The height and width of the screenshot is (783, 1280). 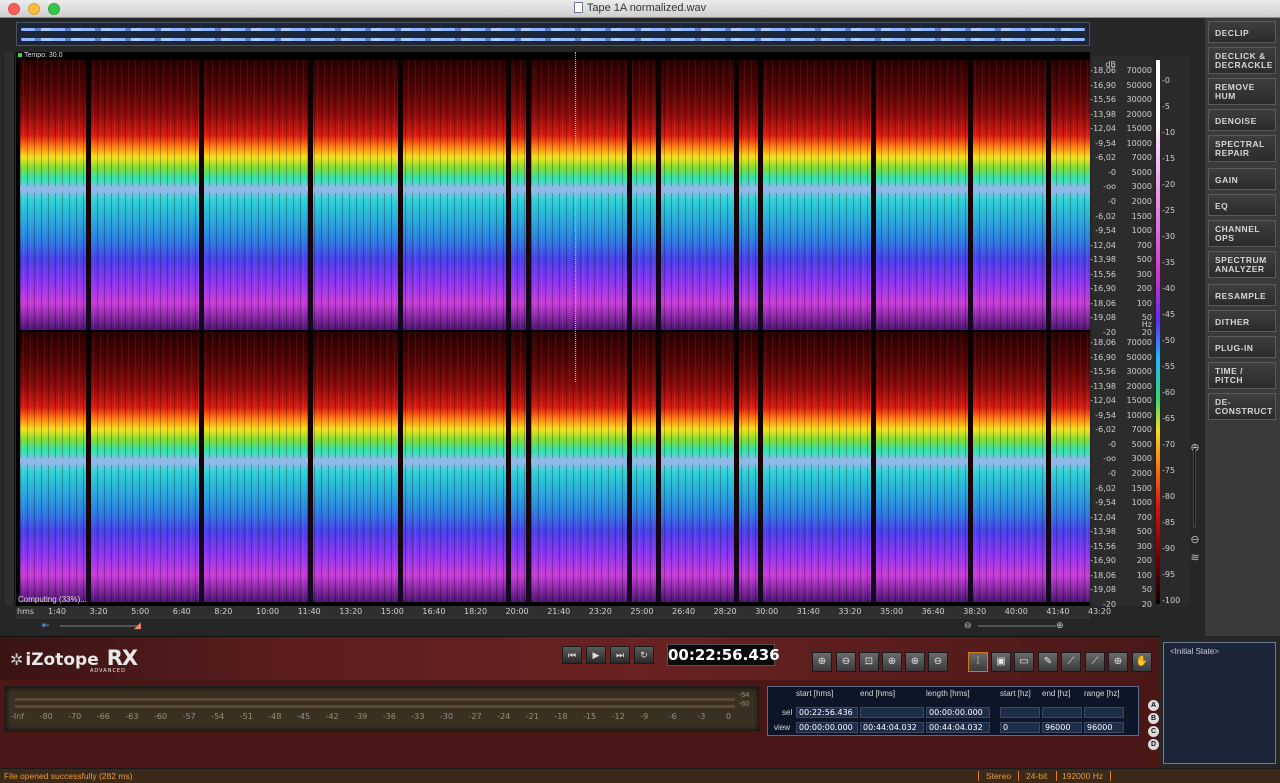 What do you see at coordinates (1103, 70) in the screenshot?
I see `db-tick-label: -18,06` at bounding box center [1103, 70].